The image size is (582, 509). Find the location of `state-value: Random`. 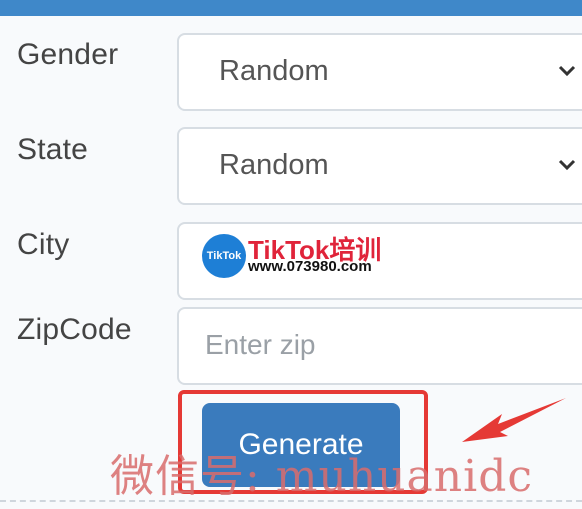

state-value: Random is located at coordinates (274, 165).